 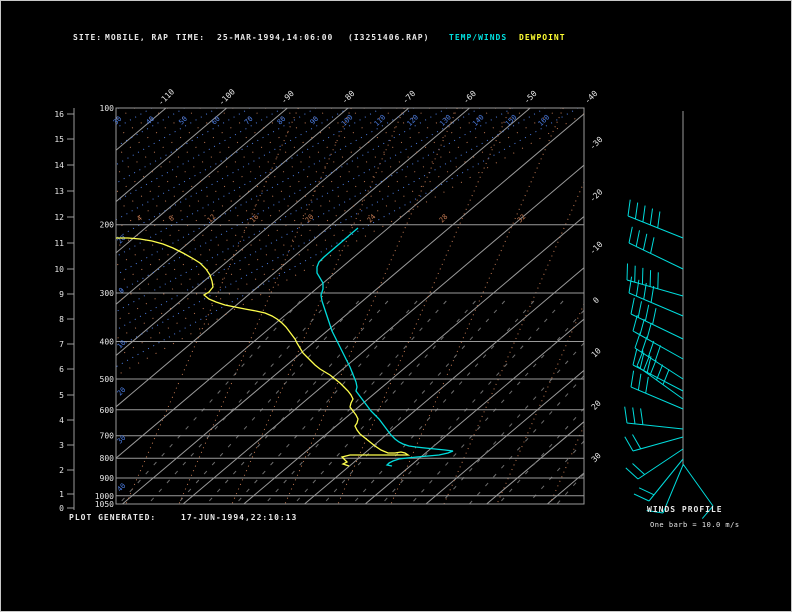 I want to click on isotherm-label-right: 10, so click(x=596, y=352).